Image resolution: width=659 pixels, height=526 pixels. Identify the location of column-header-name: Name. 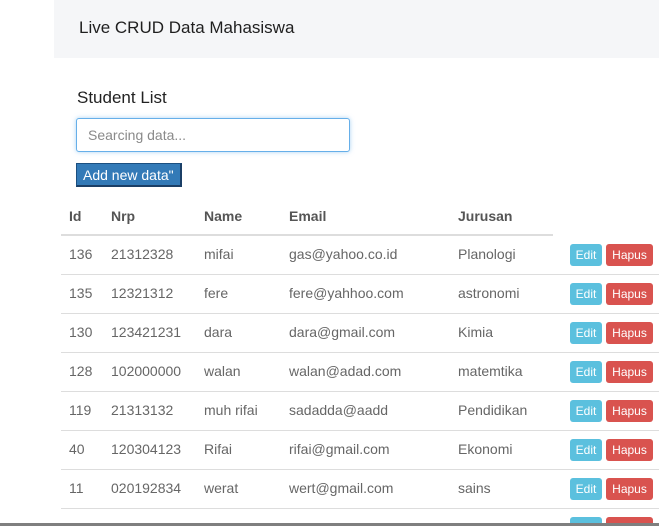
(223, 216).